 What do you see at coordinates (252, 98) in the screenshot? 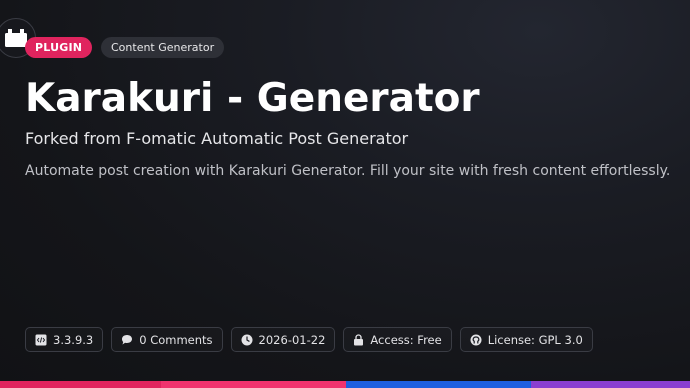
I see `page-title: Karakuri - Generator` at bounding box center [252, 98].